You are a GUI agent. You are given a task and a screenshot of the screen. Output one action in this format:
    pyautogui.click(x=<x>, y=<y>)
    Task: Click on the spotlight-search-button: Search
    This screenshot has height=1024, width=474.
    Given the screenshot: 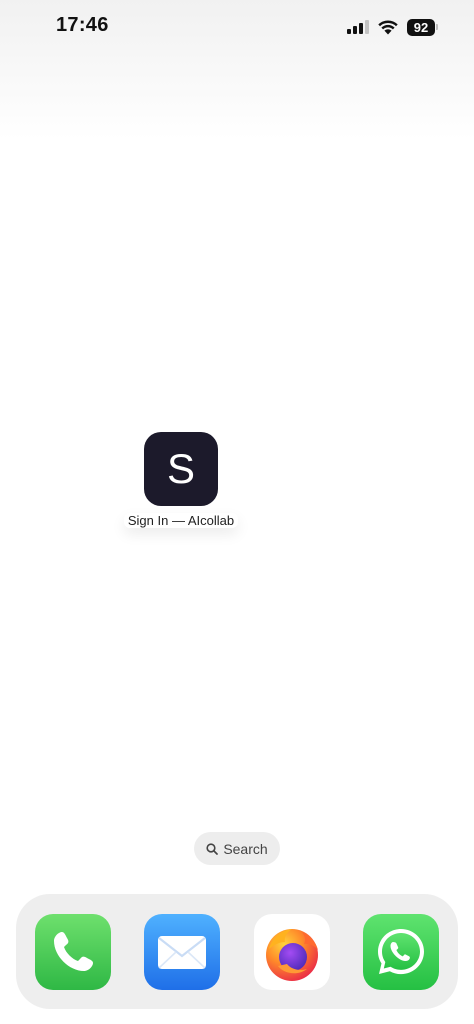 What is the action you would take?
    pyautogui.click(x=237, y=848)
    